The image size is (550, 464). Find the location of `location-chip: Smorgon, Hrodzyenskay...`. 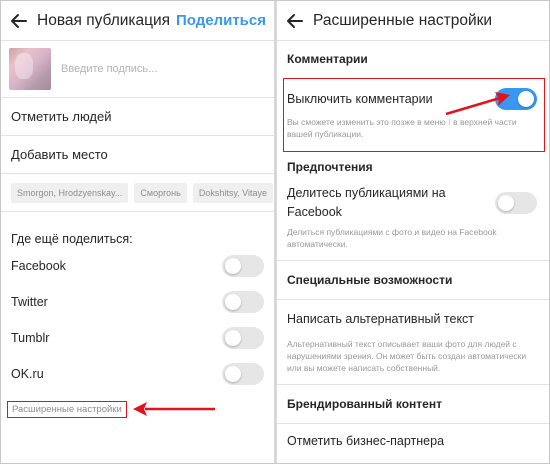

location-chip: Smorgon, Hrodzyenskay... is located at coordinates (70, 192).